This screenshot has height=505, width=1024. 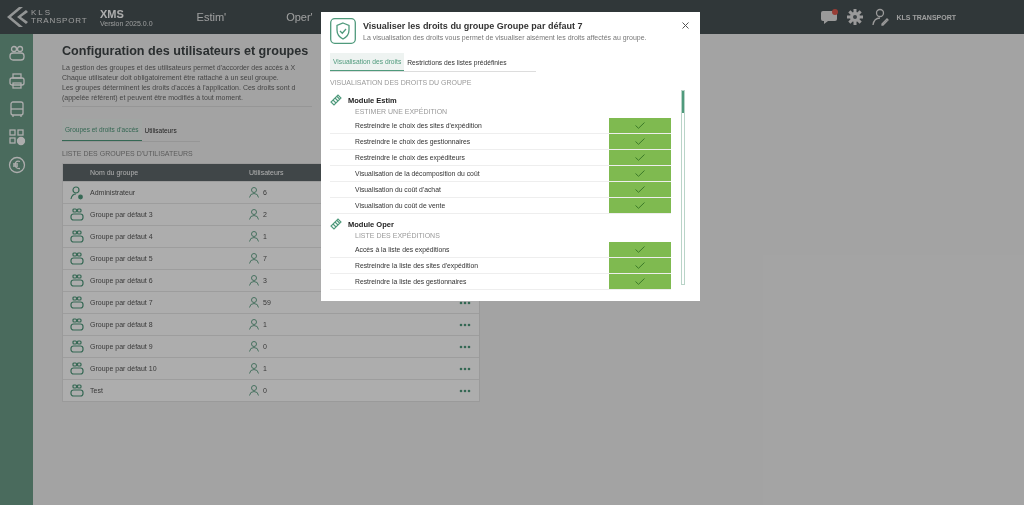 I want to click on modules-icon, so click(x=16, y=137).